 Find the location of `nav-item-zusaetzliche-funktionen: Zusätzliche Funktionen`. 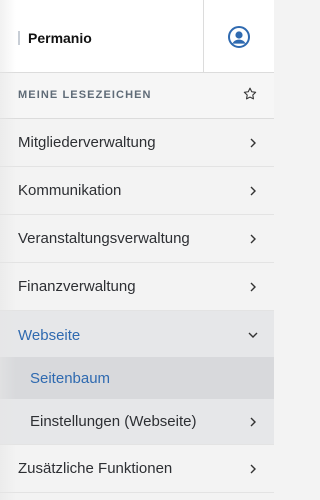

nav-item-zusaetzliche-funktionen: Zusätzliche Funktionen is located at coordinates (137, 469).